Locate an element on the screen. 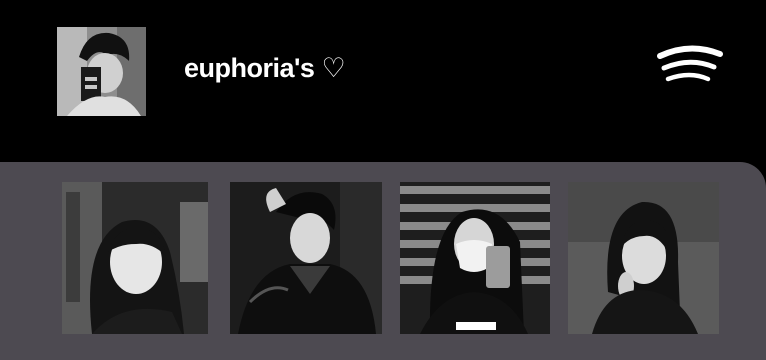  cover-art is located at coordinates (101, 71).